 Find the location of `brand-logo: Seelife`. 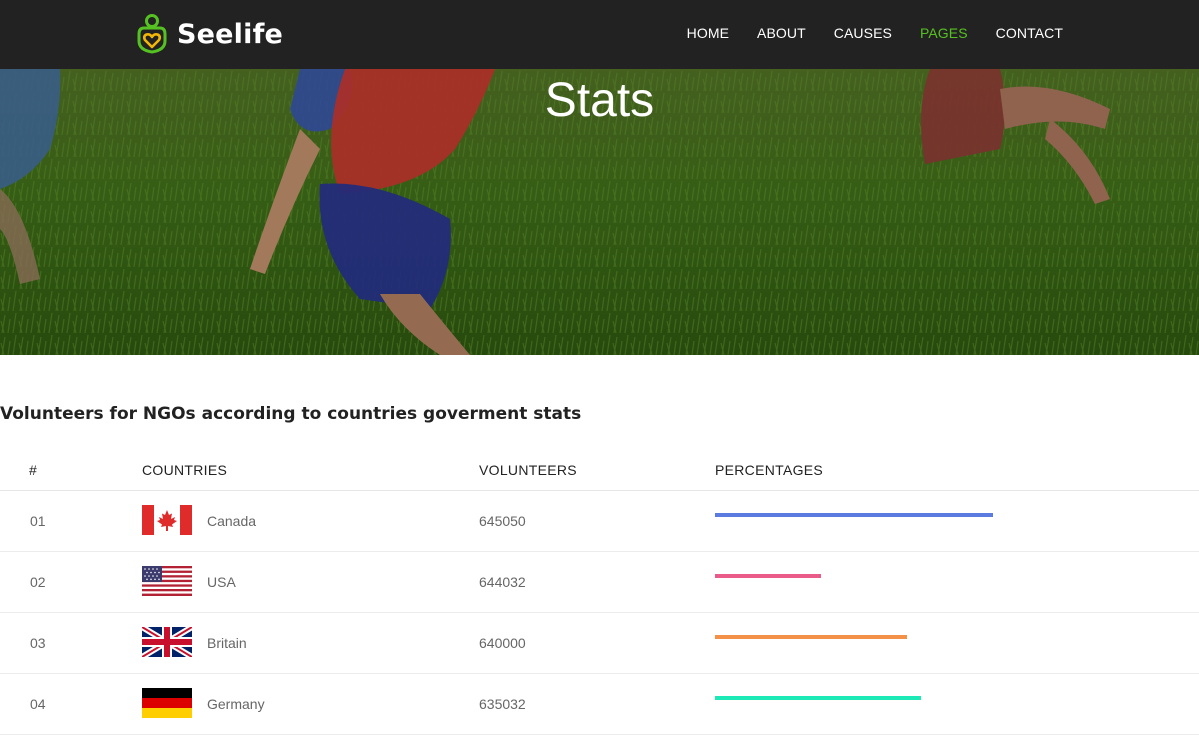

brand-logo: Seelife is located at coordinates (209, 34).